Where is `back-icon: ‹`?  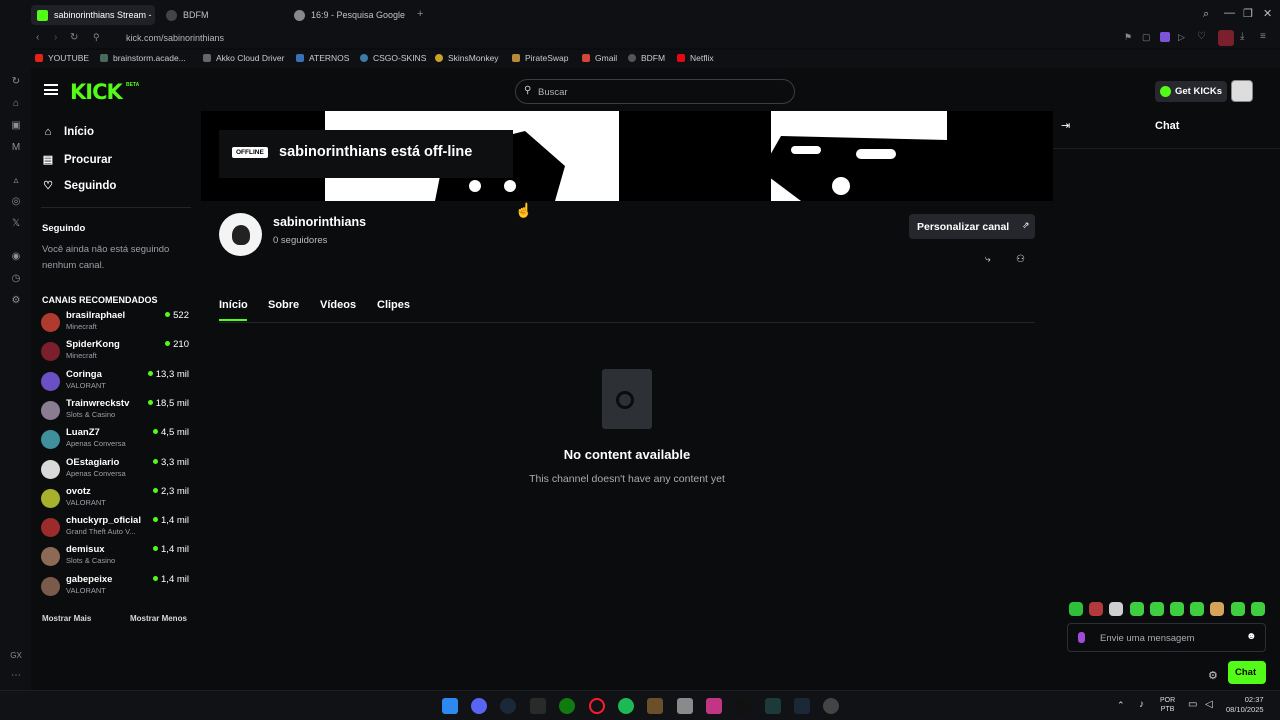
back-icon: ‹ is located at coordinates (37, 37).